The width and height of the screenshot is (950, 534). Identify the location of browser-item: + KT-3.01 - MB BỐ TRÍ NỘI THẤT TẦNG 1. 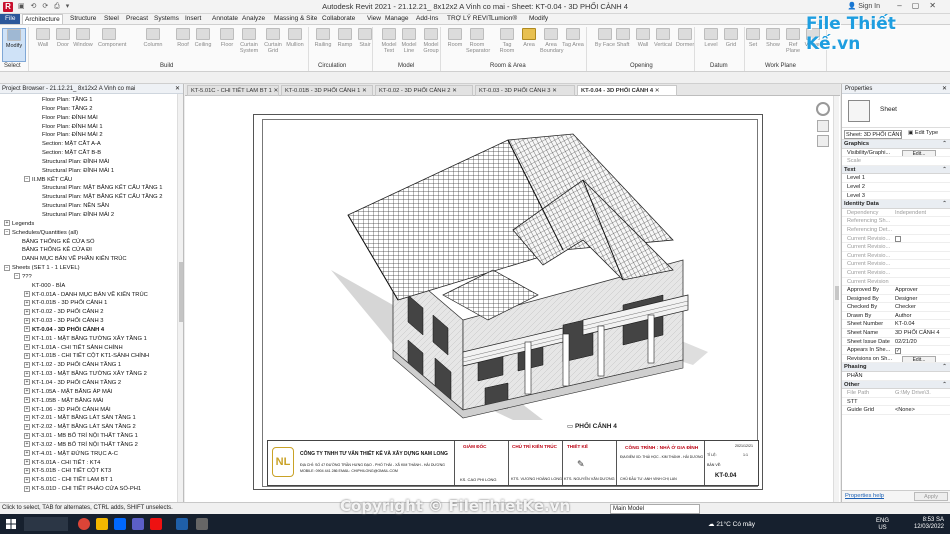
(91, 436).